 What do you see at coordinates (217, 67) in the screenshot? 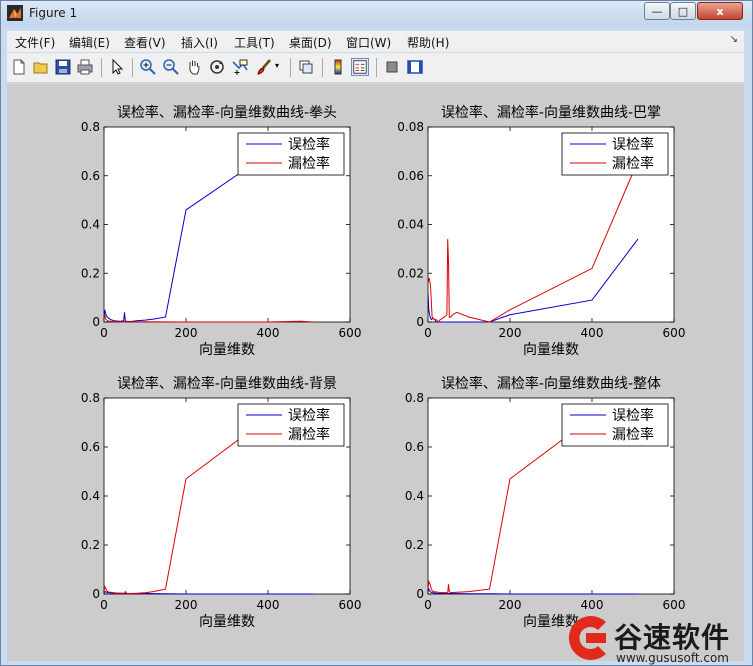
I see `rotate-3d-icon` at bounding box center [217, 67].